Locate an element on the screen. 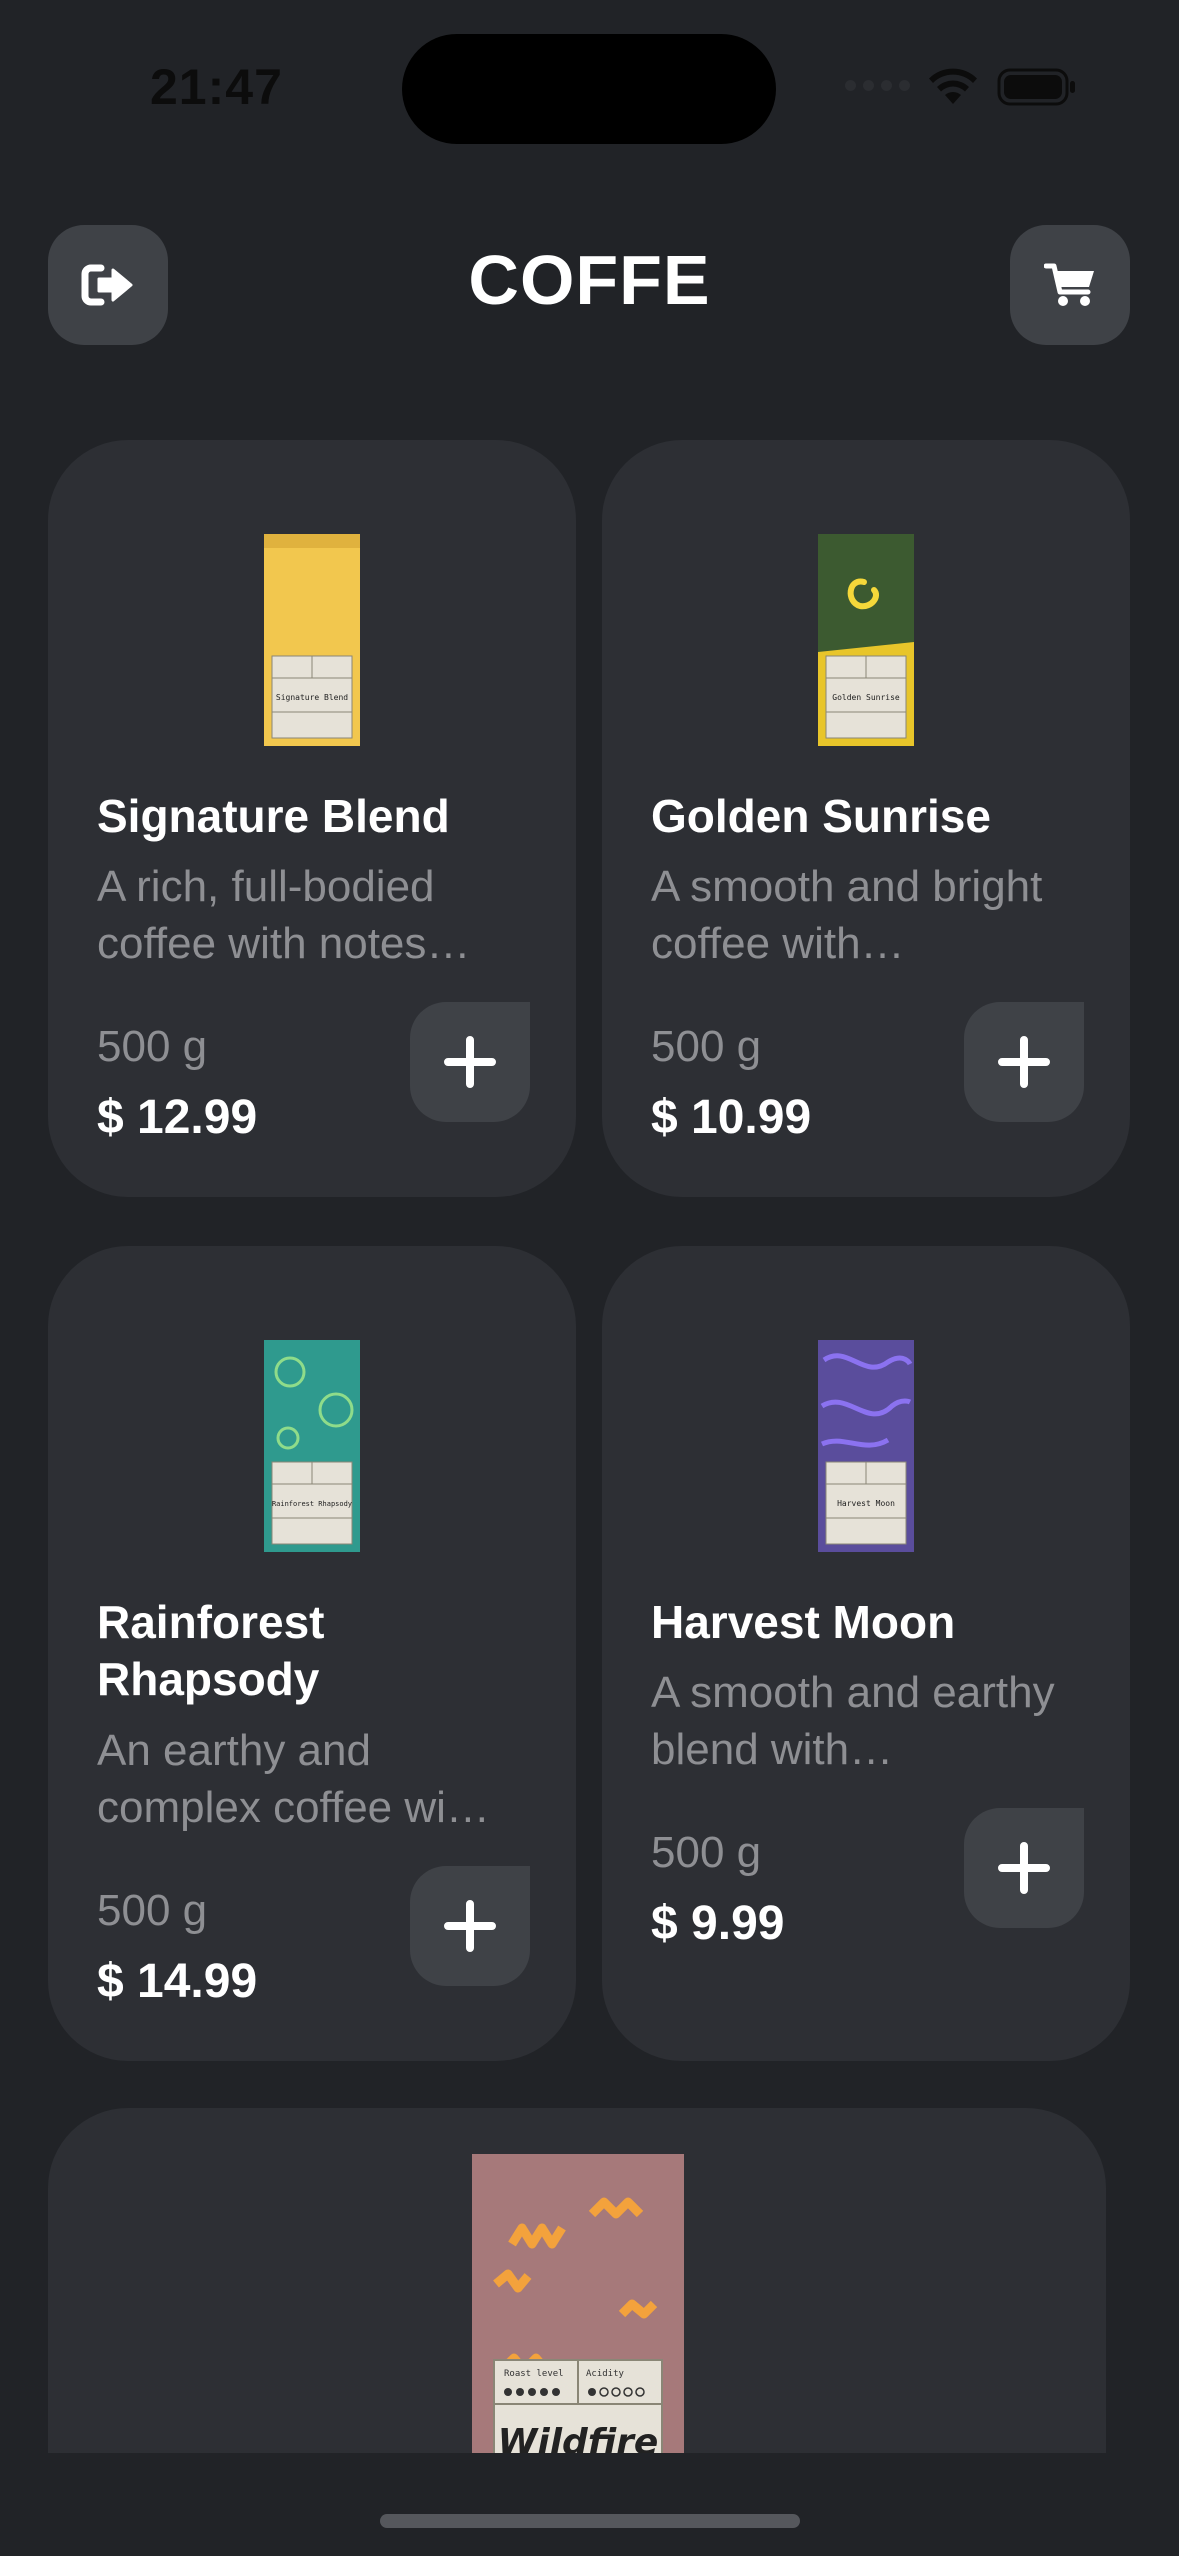 The width and height of the screenshot is (1179, 2556). home-indicator is located at coordinates (590, 2521).